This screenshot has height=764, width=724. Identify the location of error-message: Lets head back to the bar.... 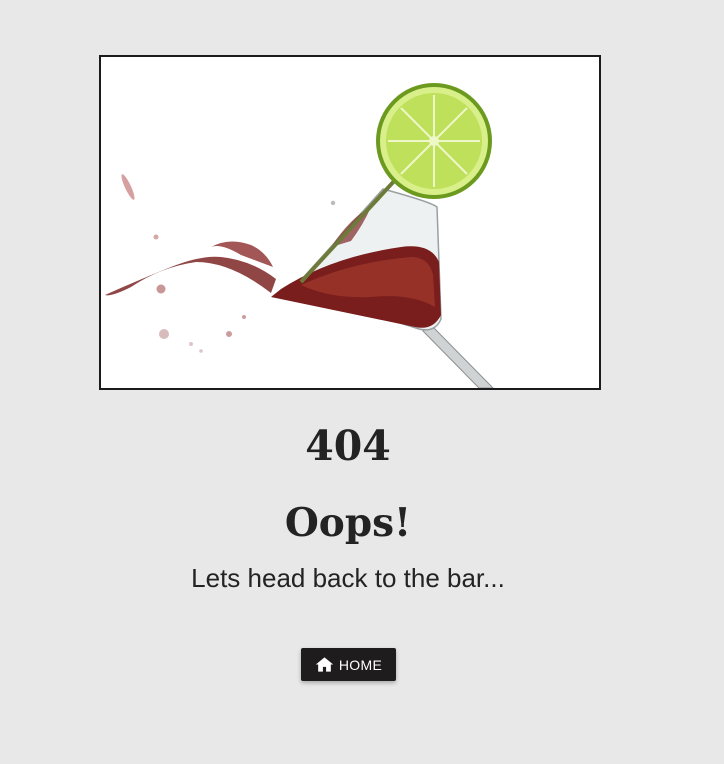
(348, 578).